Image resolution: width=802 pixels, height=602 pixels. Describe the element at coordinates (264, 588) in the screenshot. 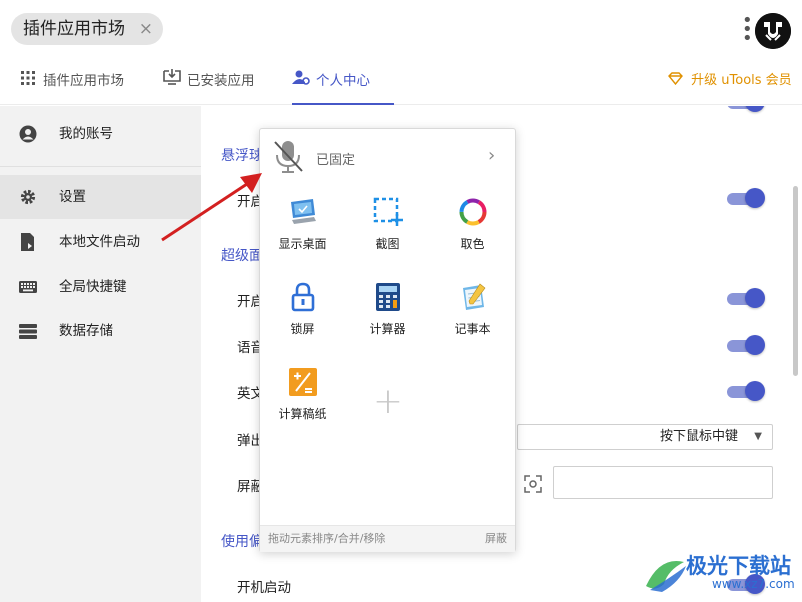

I see `row-label: 开机启动` at that location.